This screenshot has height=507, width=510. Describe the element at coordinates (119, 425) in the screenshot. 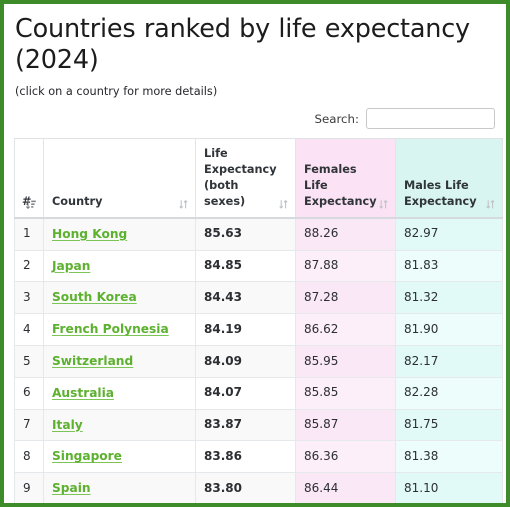

I see `cell-country: Italy` at that location.